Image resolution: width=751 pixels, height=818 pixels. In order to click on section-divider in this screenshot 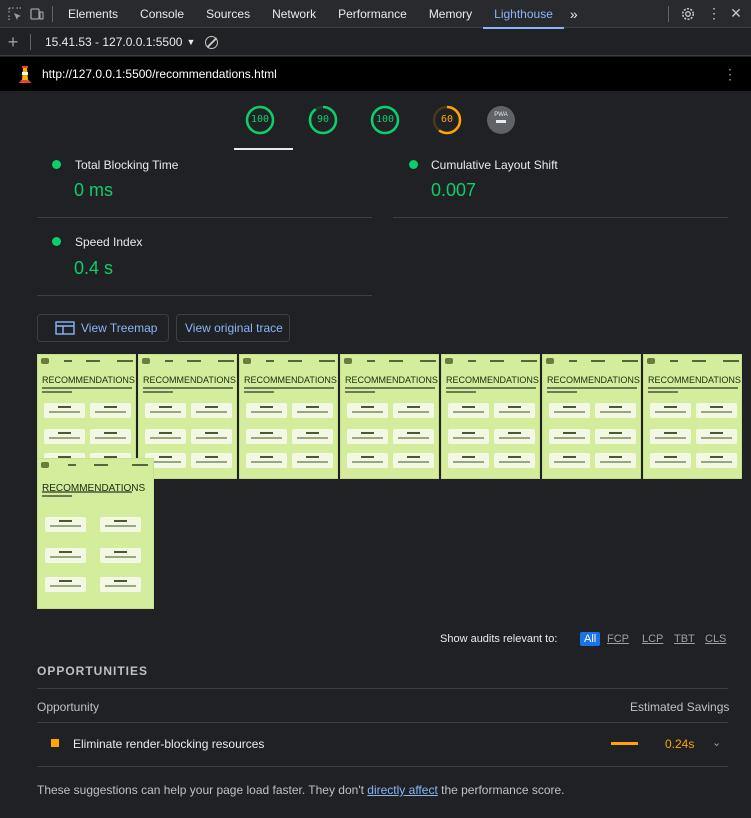, I will do `click(382, 688)`.